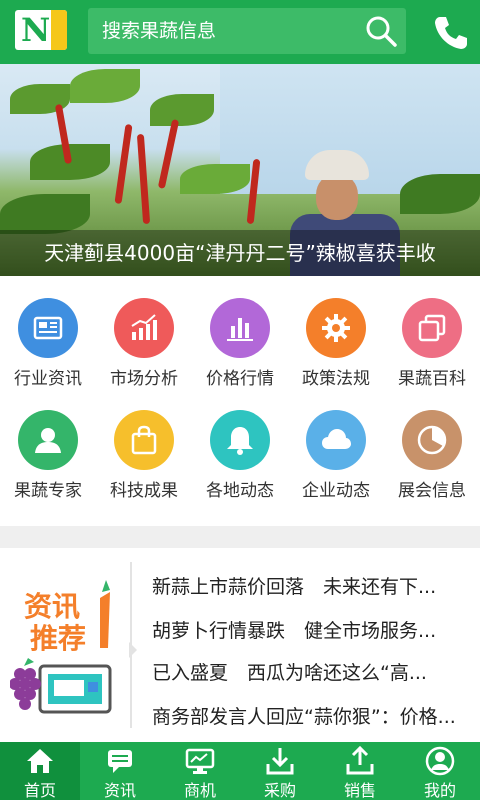 The width and height of the screenshot is (480, 800). I want to click on gear-icon, so click(336, 328).